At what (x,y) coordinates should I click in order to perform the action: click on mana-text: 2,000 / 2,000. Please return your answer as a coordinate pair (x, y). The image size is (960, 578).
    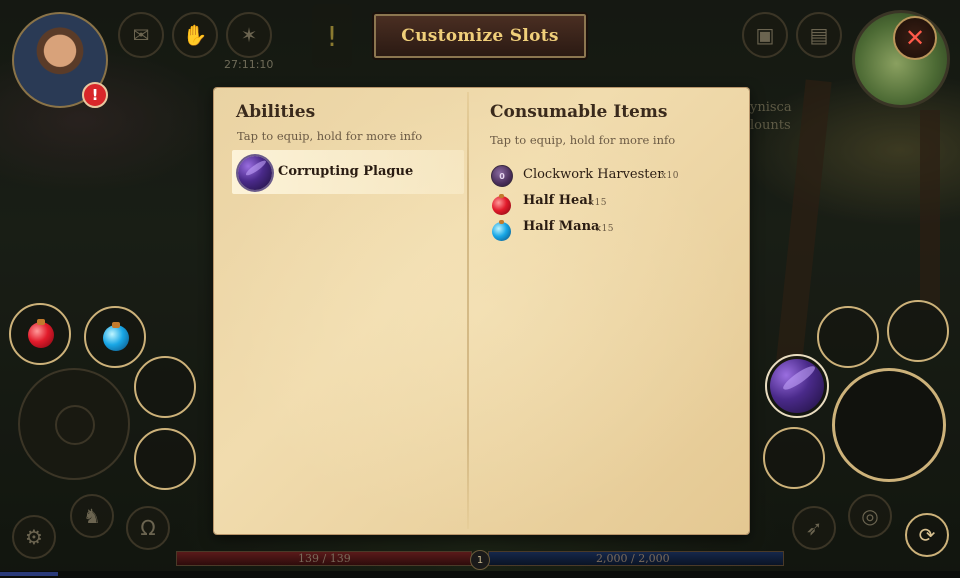
    Looking at the image, I should click on (633, 558).